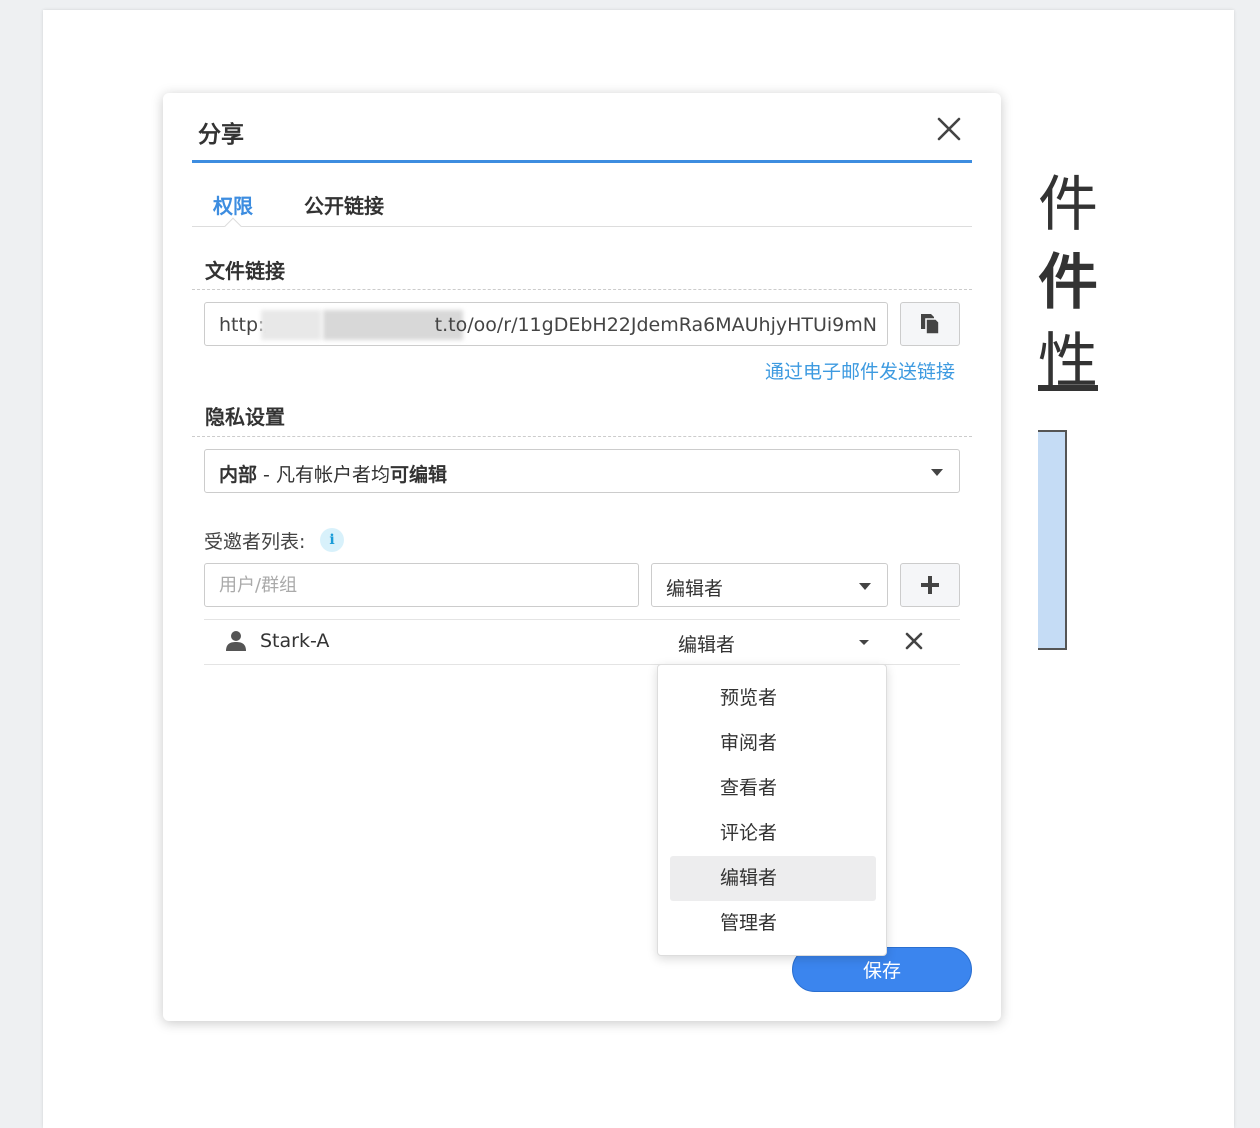 This screenshot has width=1260, height=1128. What do you see at coordinates (255, 542) in the screenshot?
I see `invitee-list-label: 受邀者列表:` at bounding box center [255, 542].